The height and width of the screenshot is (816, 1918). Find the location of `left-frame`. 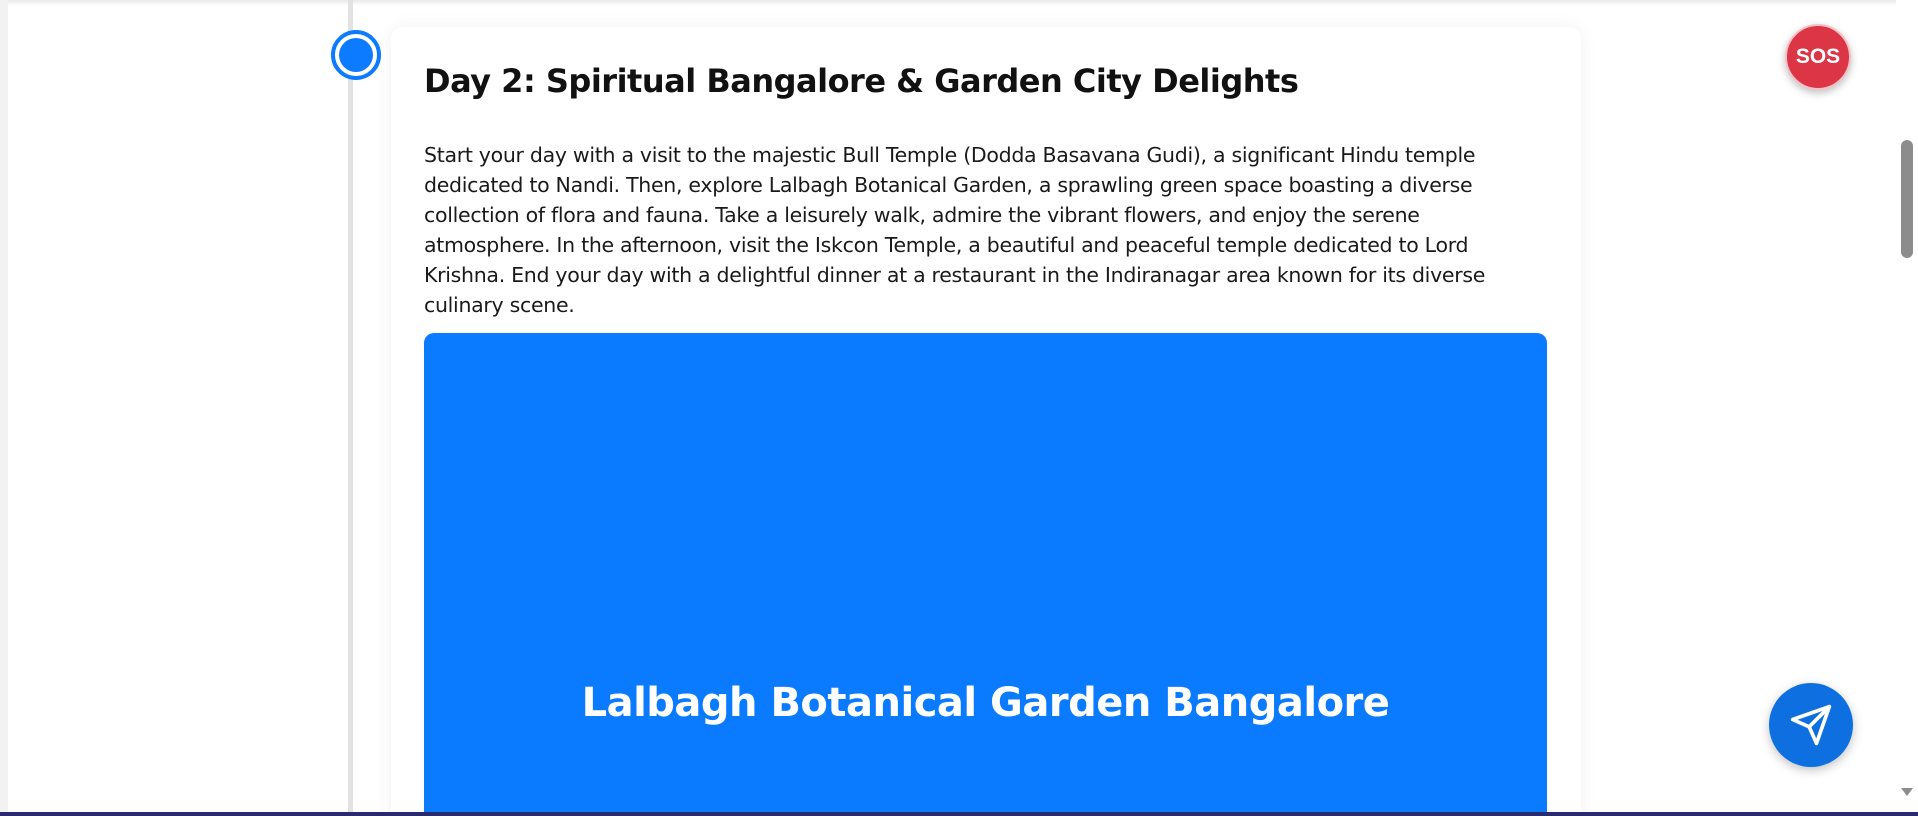

left-frame is located at coordinates (4, 408).